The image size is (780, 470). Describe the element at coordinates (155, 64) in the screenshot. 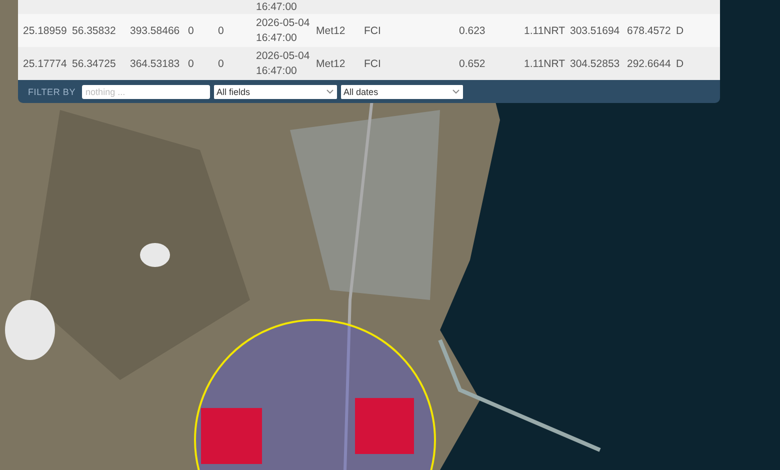

I see `table-cell: 364.53183` at that location.